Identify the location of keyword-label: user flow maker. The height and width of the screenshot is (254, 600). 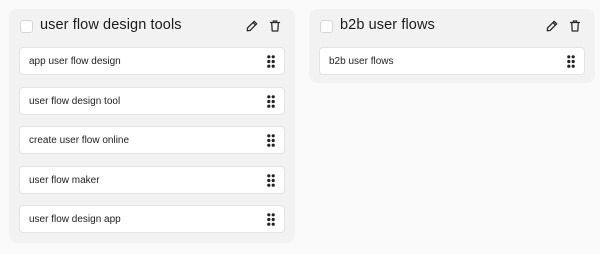
(64, 180).